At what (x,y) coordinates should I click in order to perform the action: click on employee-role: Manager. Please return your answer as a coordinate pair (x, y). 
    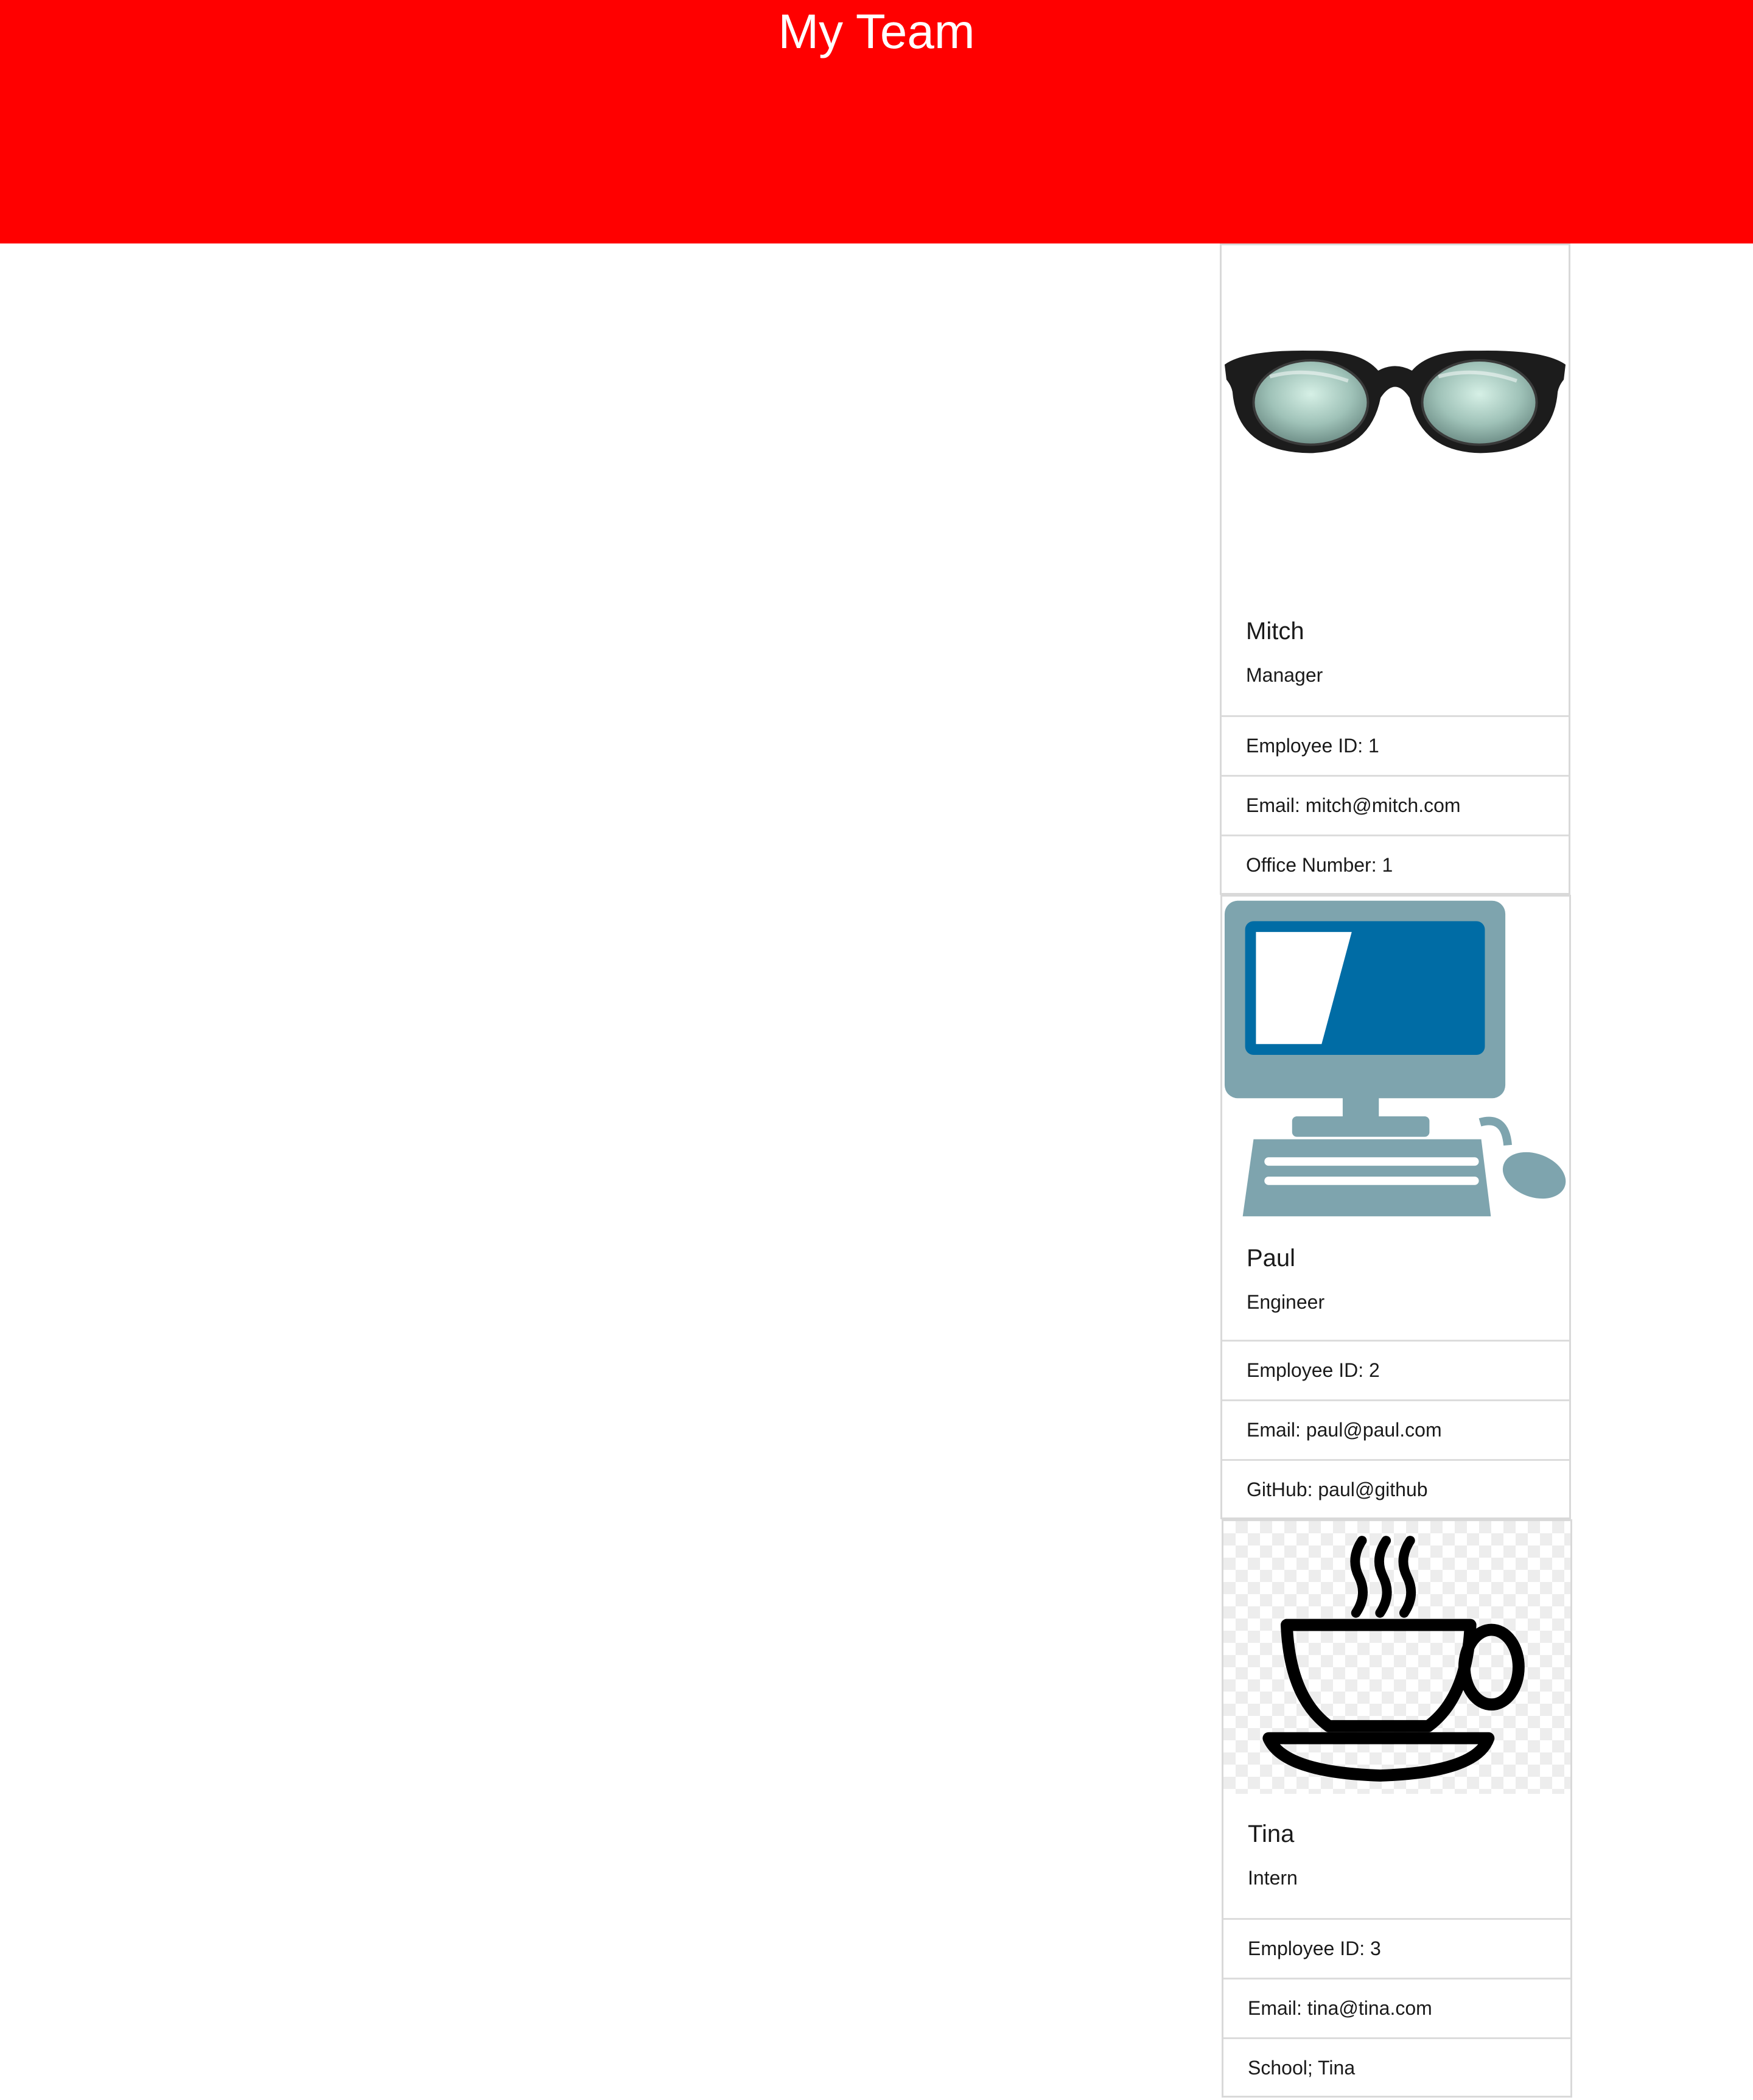
    Looking at the image, I should click on (1284, 675).